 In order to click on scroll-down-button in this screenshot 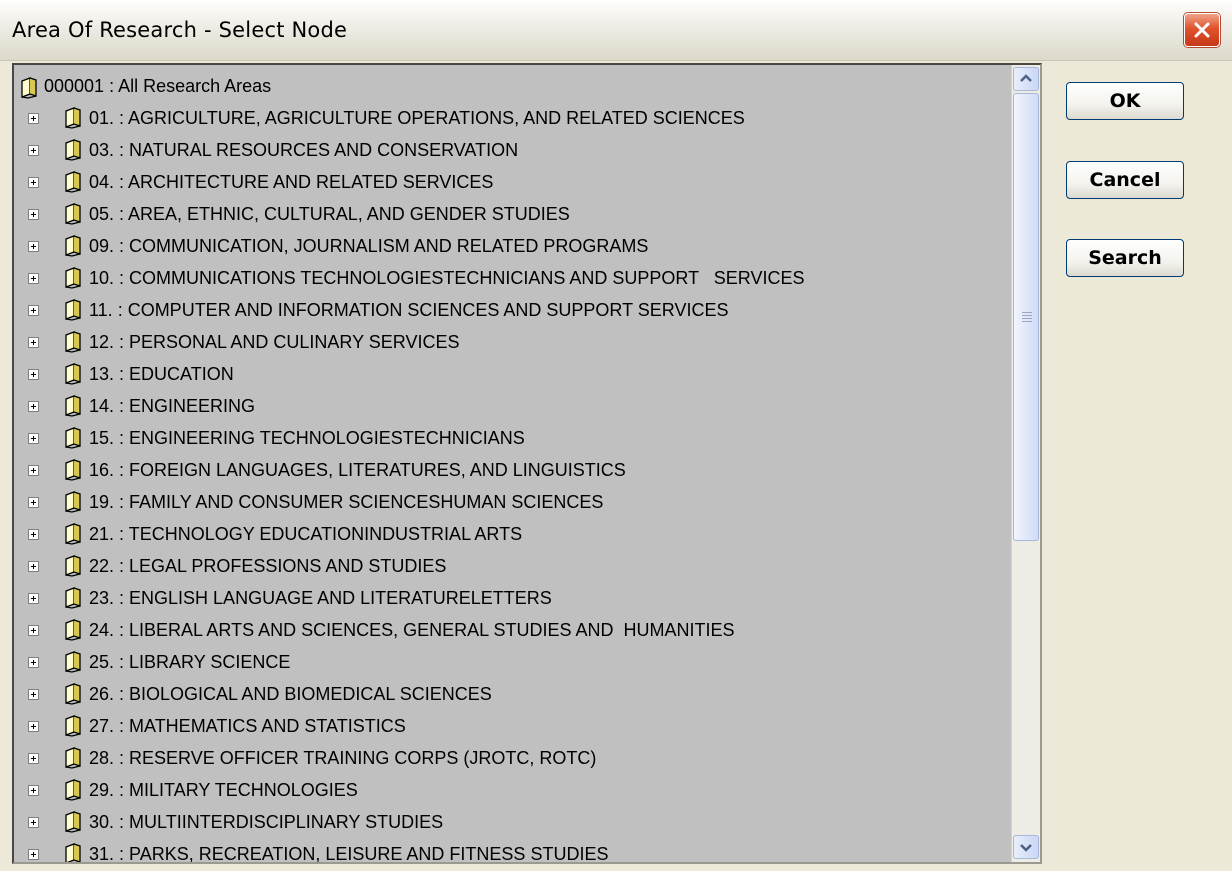, I will do `click(1026, 847)`.